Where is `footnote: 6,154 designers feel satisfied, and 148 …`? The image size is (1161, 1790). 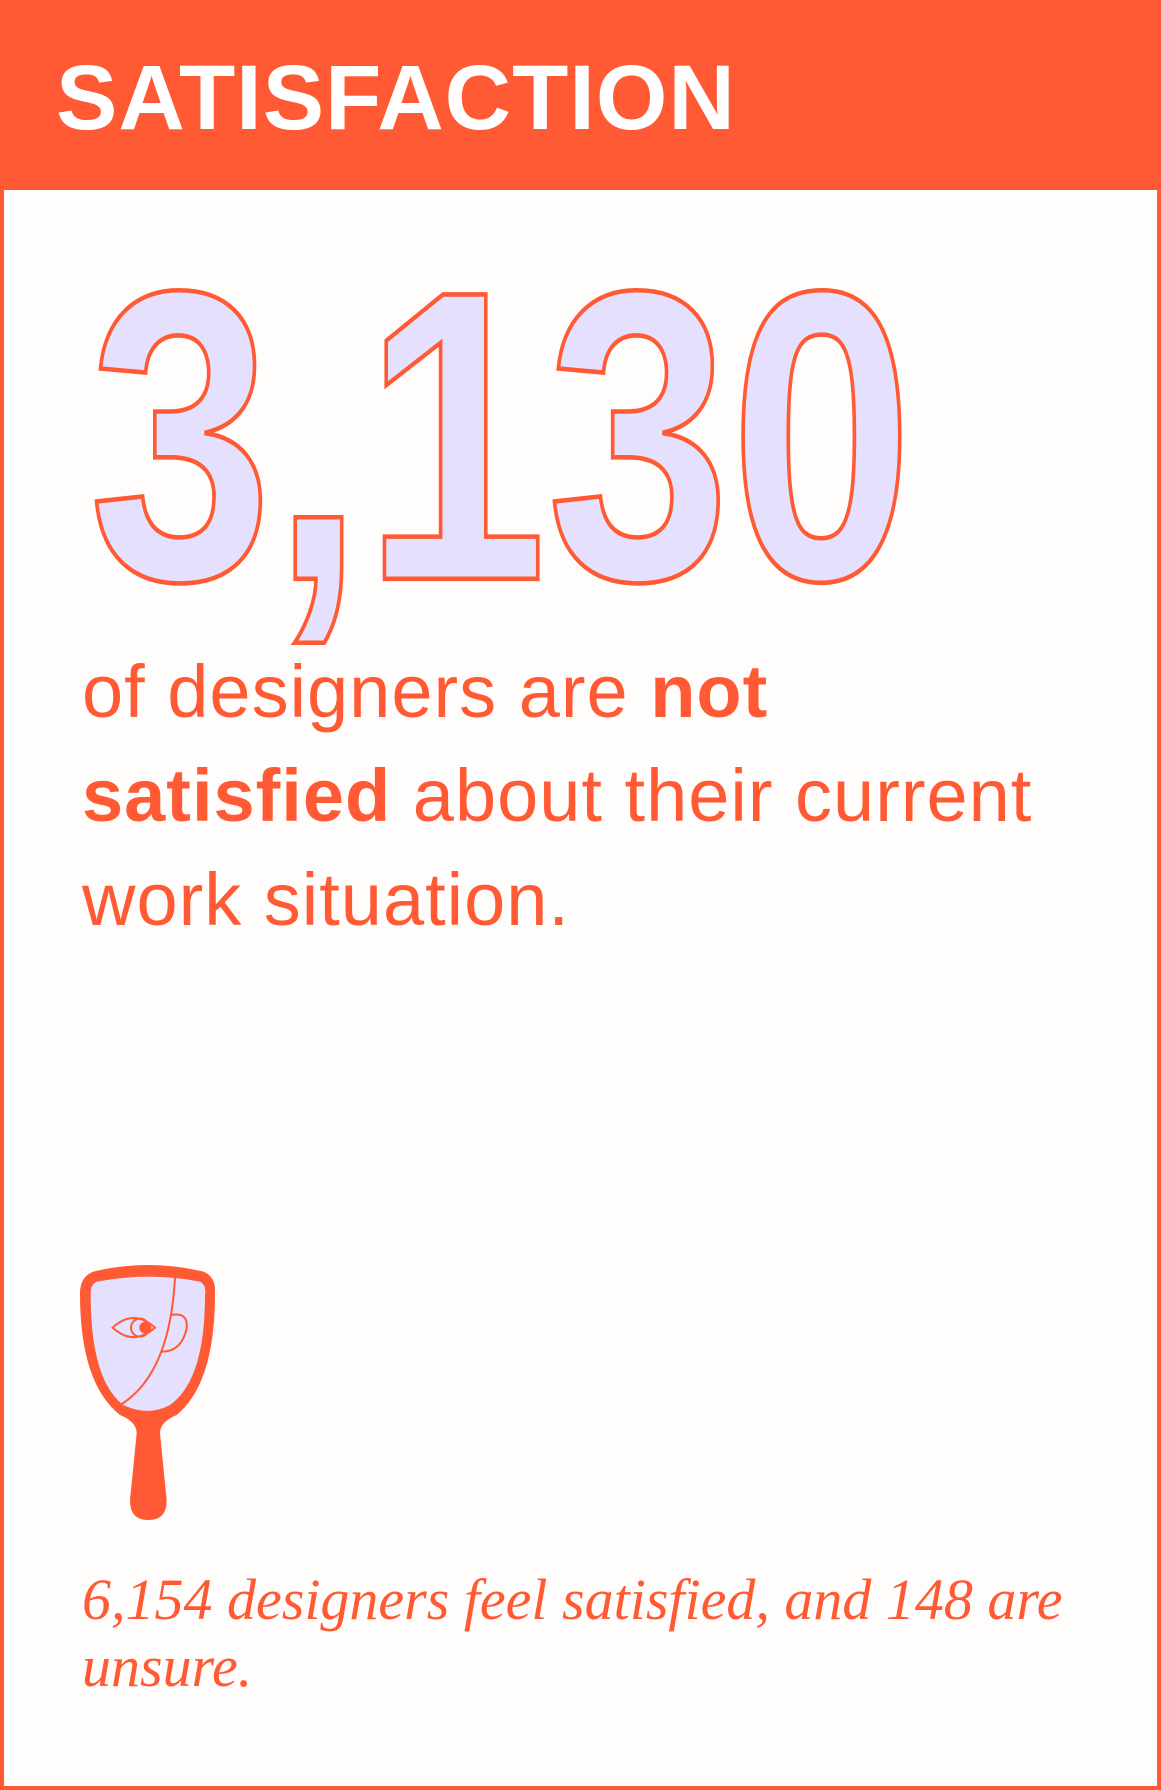
footnote: 6,154 designers feel satisfied, and 148 … is located at coordinates (572, 1633).